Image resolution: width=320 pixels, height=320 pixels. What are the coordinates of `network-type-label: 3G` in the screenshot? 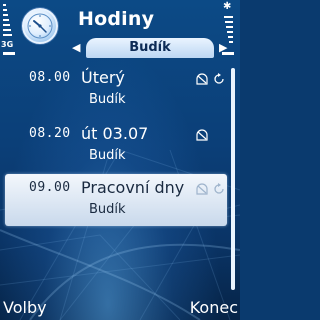 It's located at (7, 44).